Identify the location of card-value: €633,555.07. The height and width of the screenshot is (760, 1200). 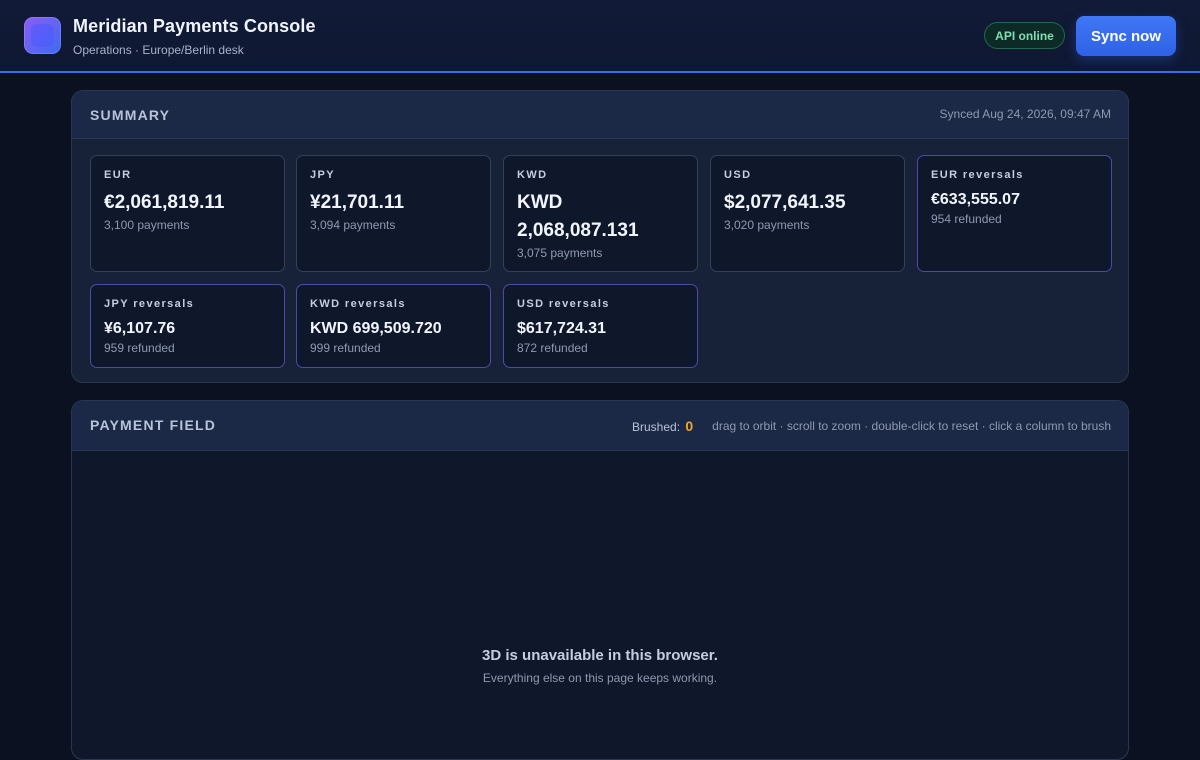
(975, 199).